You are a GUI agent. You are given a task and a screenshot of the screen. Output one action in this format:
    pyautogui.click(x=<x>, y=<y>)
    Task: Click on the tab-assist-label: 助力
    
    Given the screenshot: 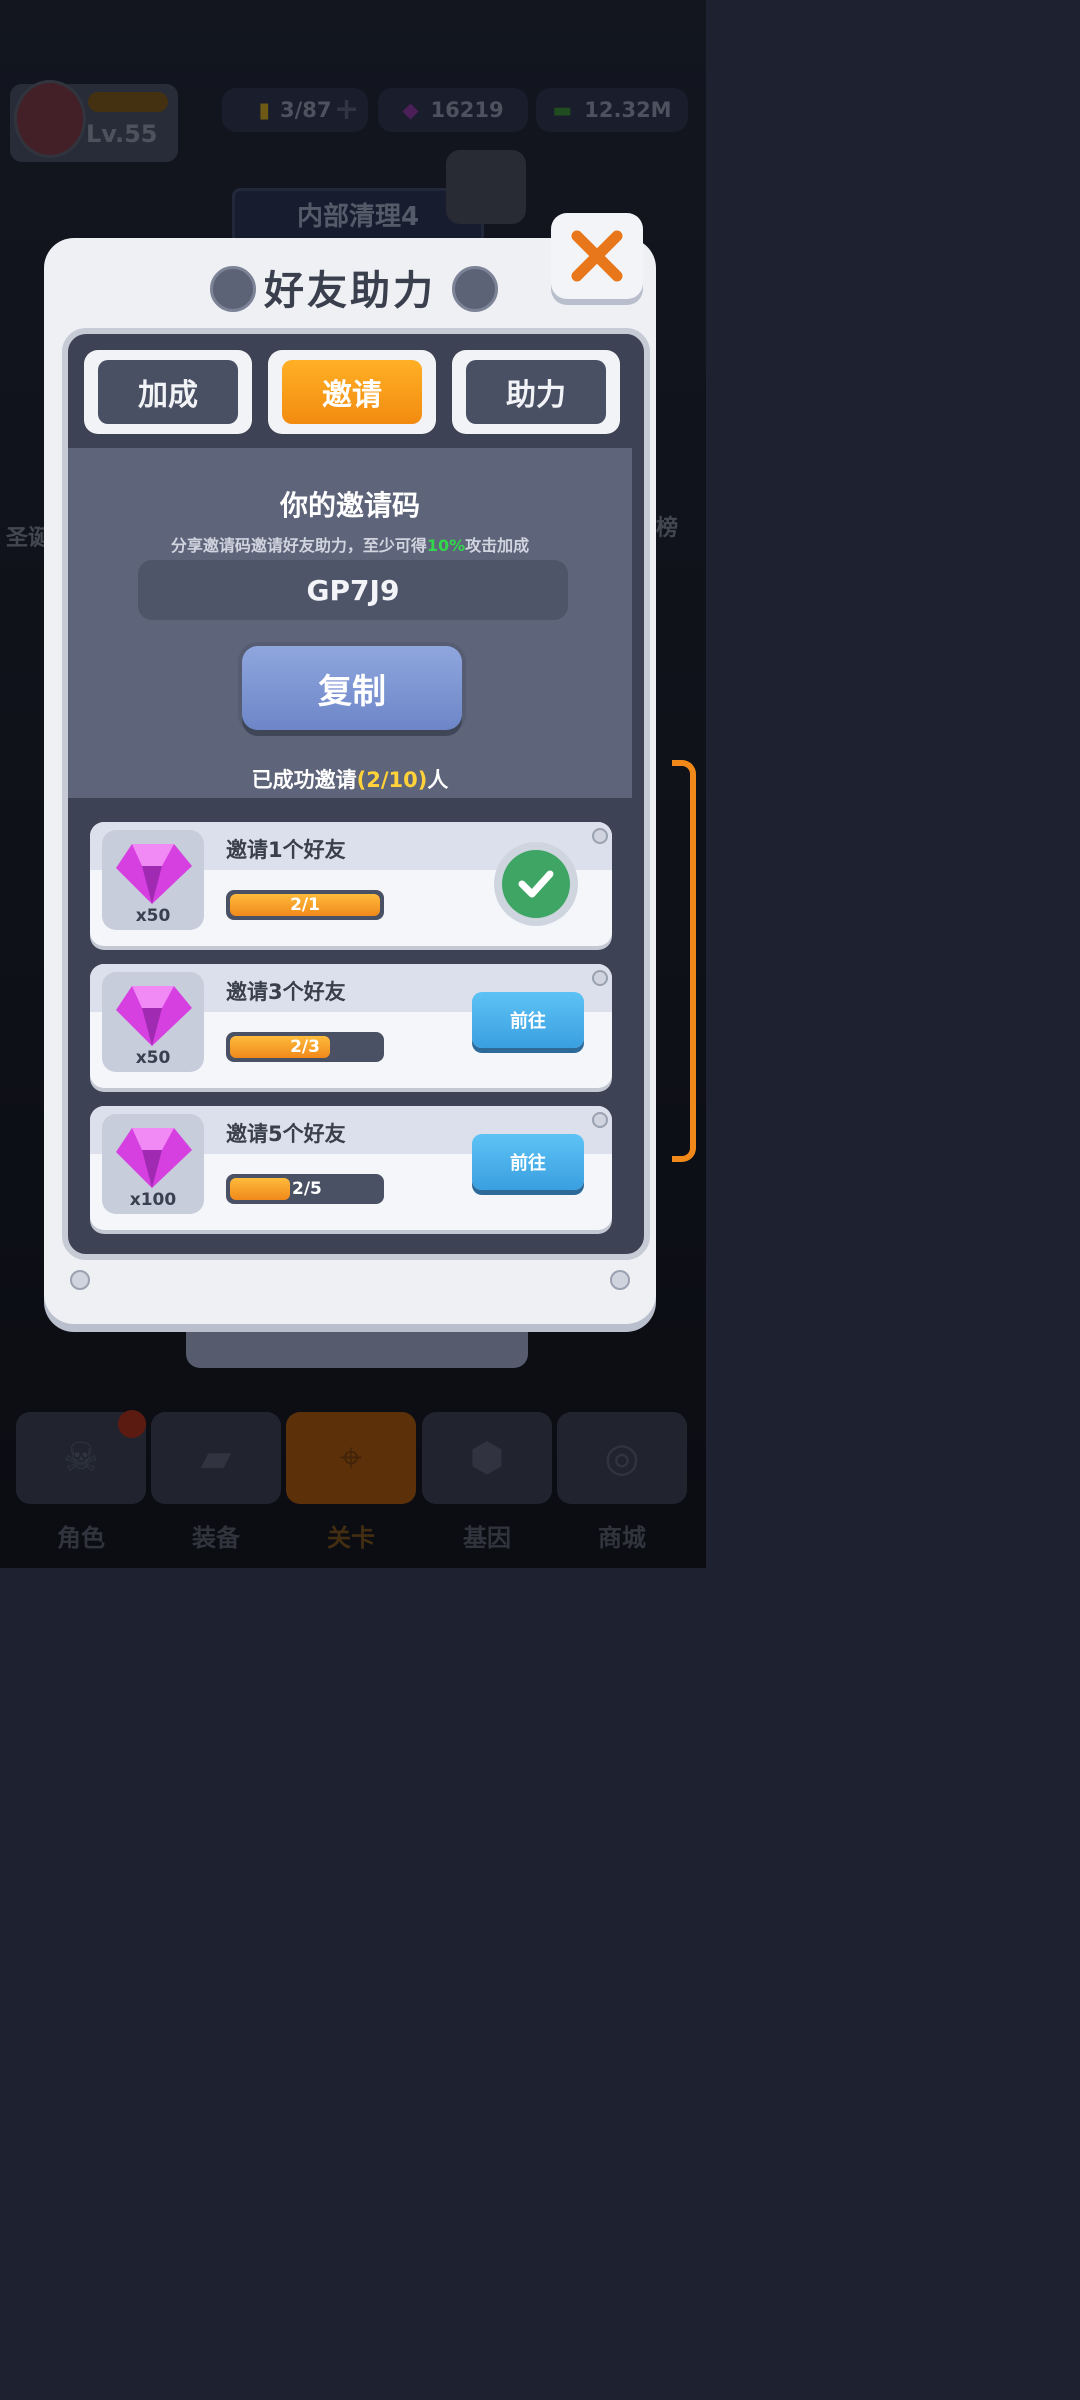 What is the action you would take?
    pyautogui.click(x=536, y=392)
    